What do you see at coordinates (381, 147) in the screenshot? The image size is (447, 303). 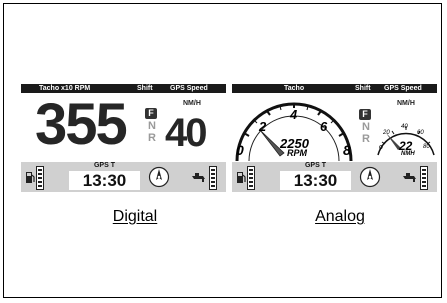 I see `speed-tick-0: o` at bounding box center [381, 147].